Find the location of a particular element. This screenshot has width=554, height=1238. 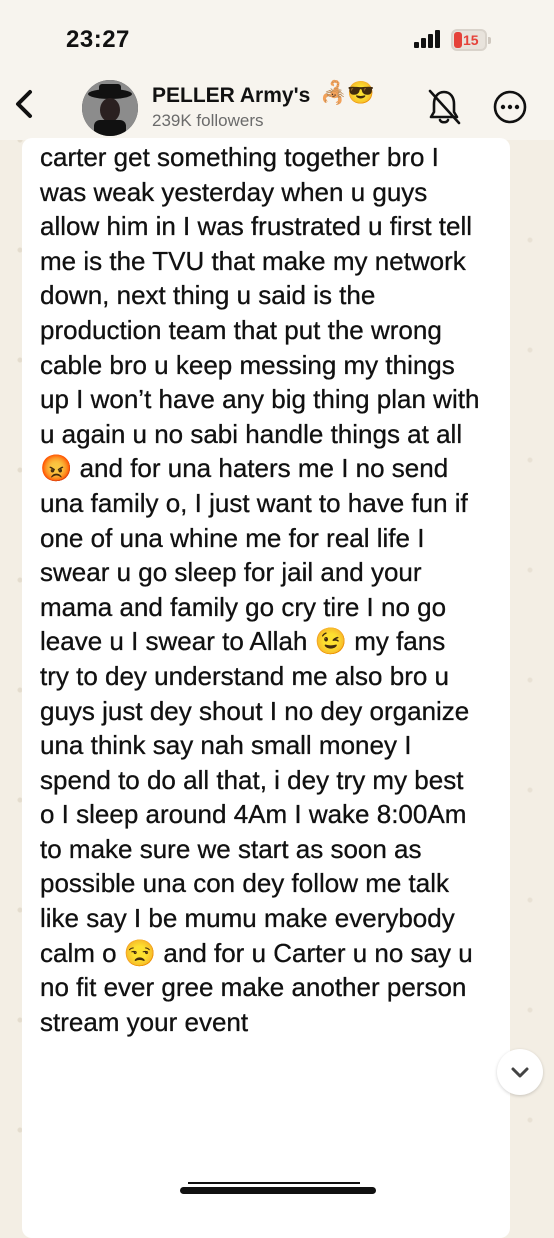

channel-name: PELLER Army's is located at coordinates (231, 96).